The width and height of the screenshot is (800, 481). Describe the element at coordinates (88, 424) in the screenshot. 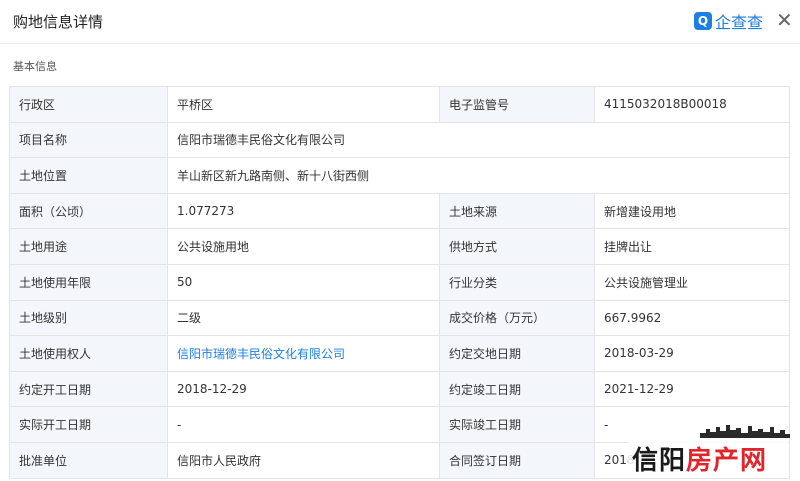

I see `label-actual-start: 实际开工日期` at that location.